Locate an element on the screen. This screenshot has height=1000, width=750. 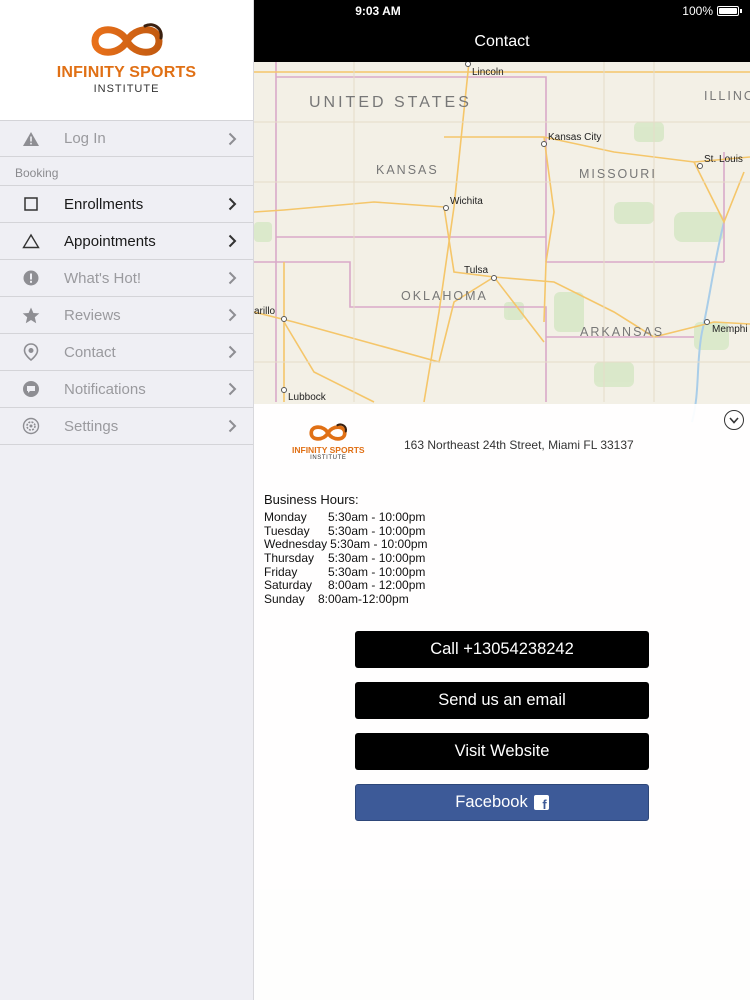
sidebar-item-label: Enrollments is located at coordinates (104, 204).